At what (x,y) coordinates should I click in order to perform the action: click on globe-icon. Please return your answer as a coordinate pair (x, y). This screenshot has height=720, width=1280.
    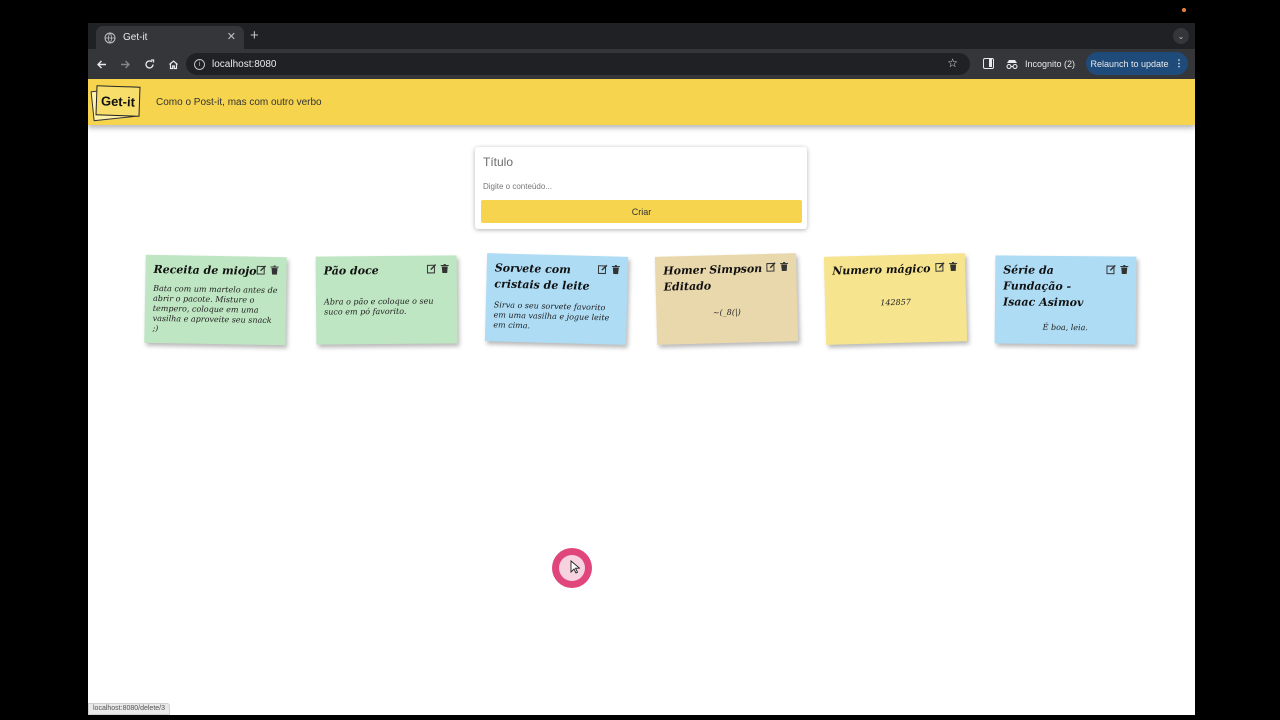
    Looking at the image, I should click on (110, 37).